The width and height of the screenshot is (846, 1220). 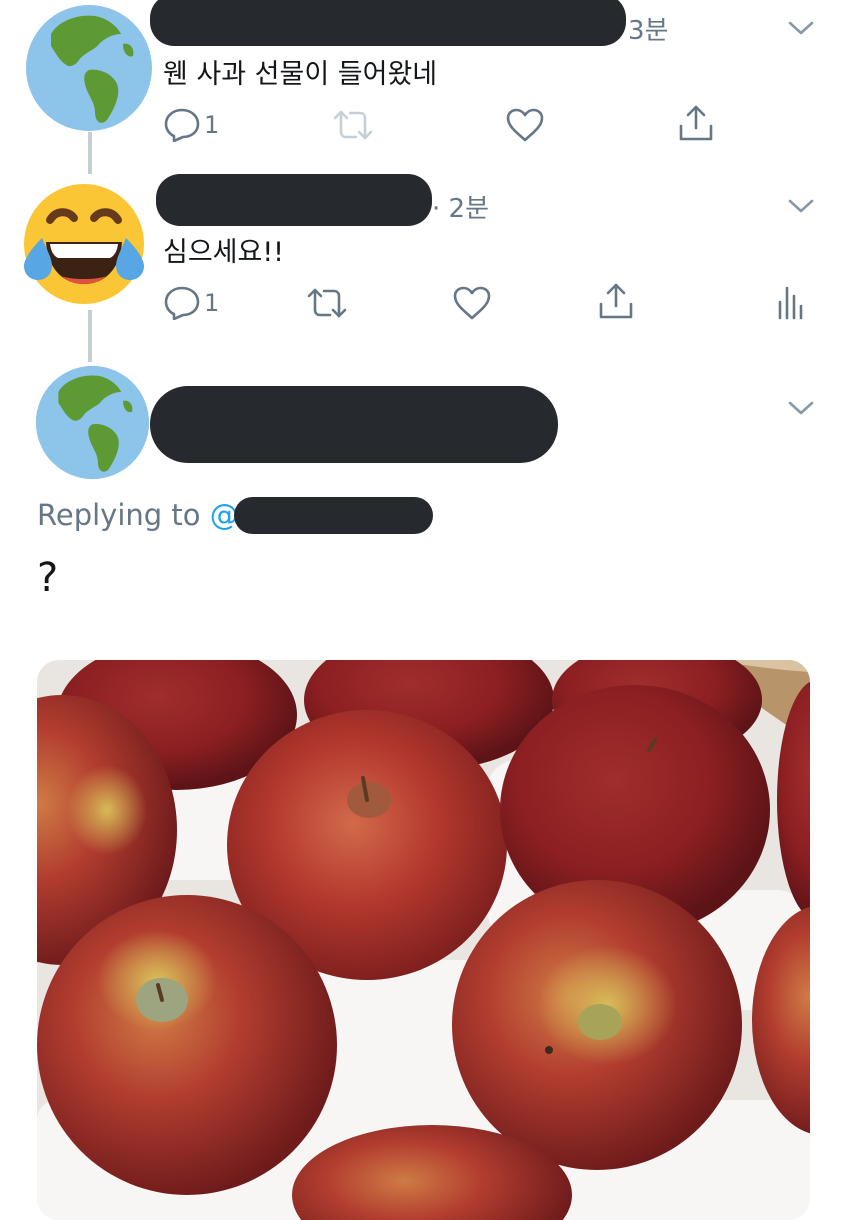 What do you see at coordinates (790, 302) in the screenshot?
I see `analytics-icon` at bounding box center [790, 302].